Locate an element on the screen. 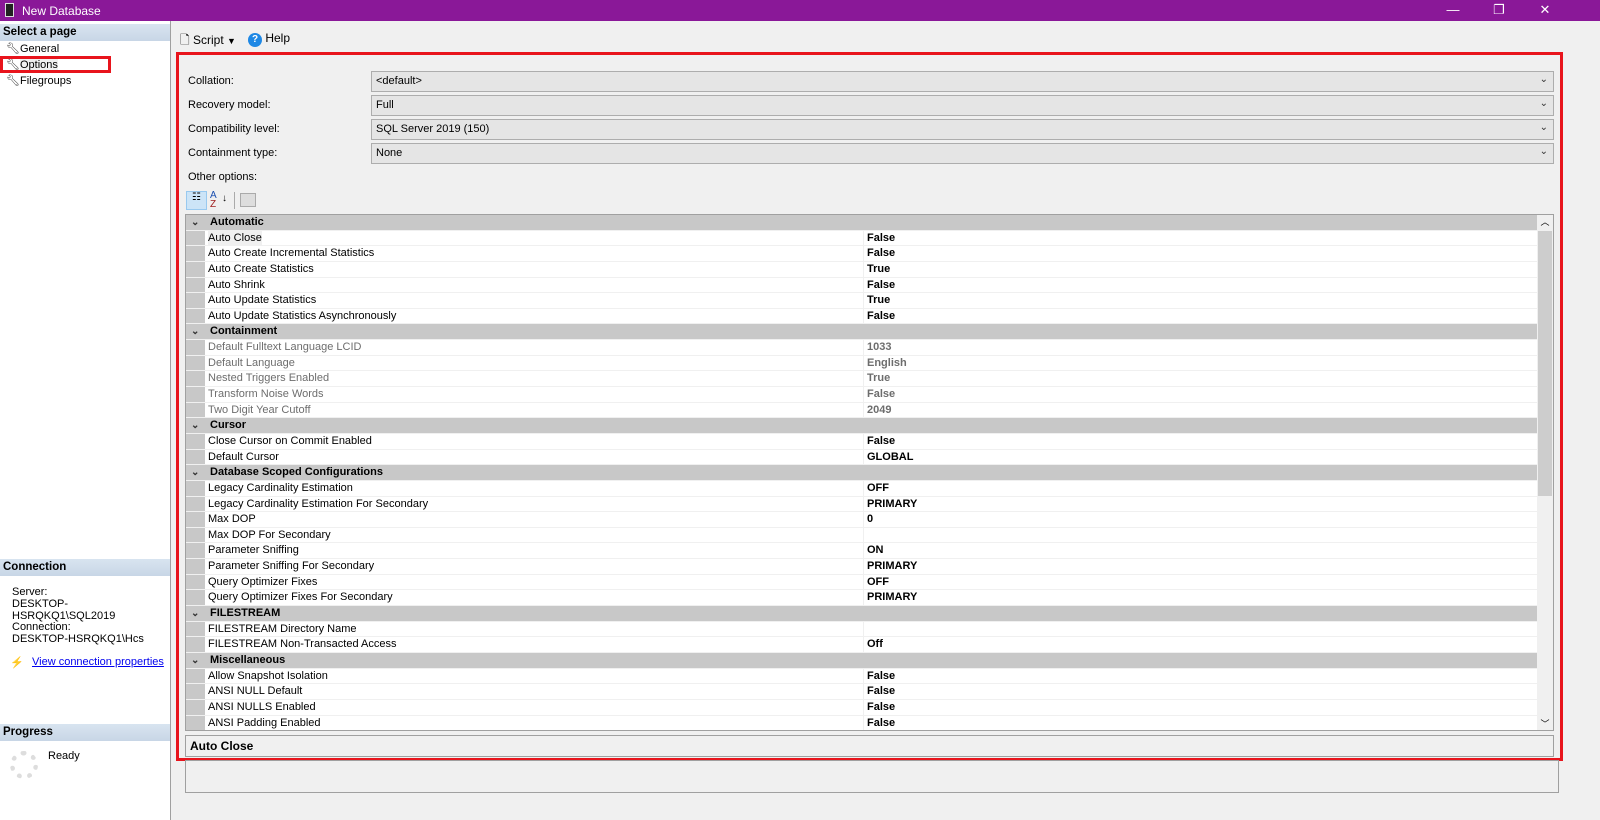 The height and width of the screenshot is (820, 1600). containment-value: None is located at coordinates (389, 153).